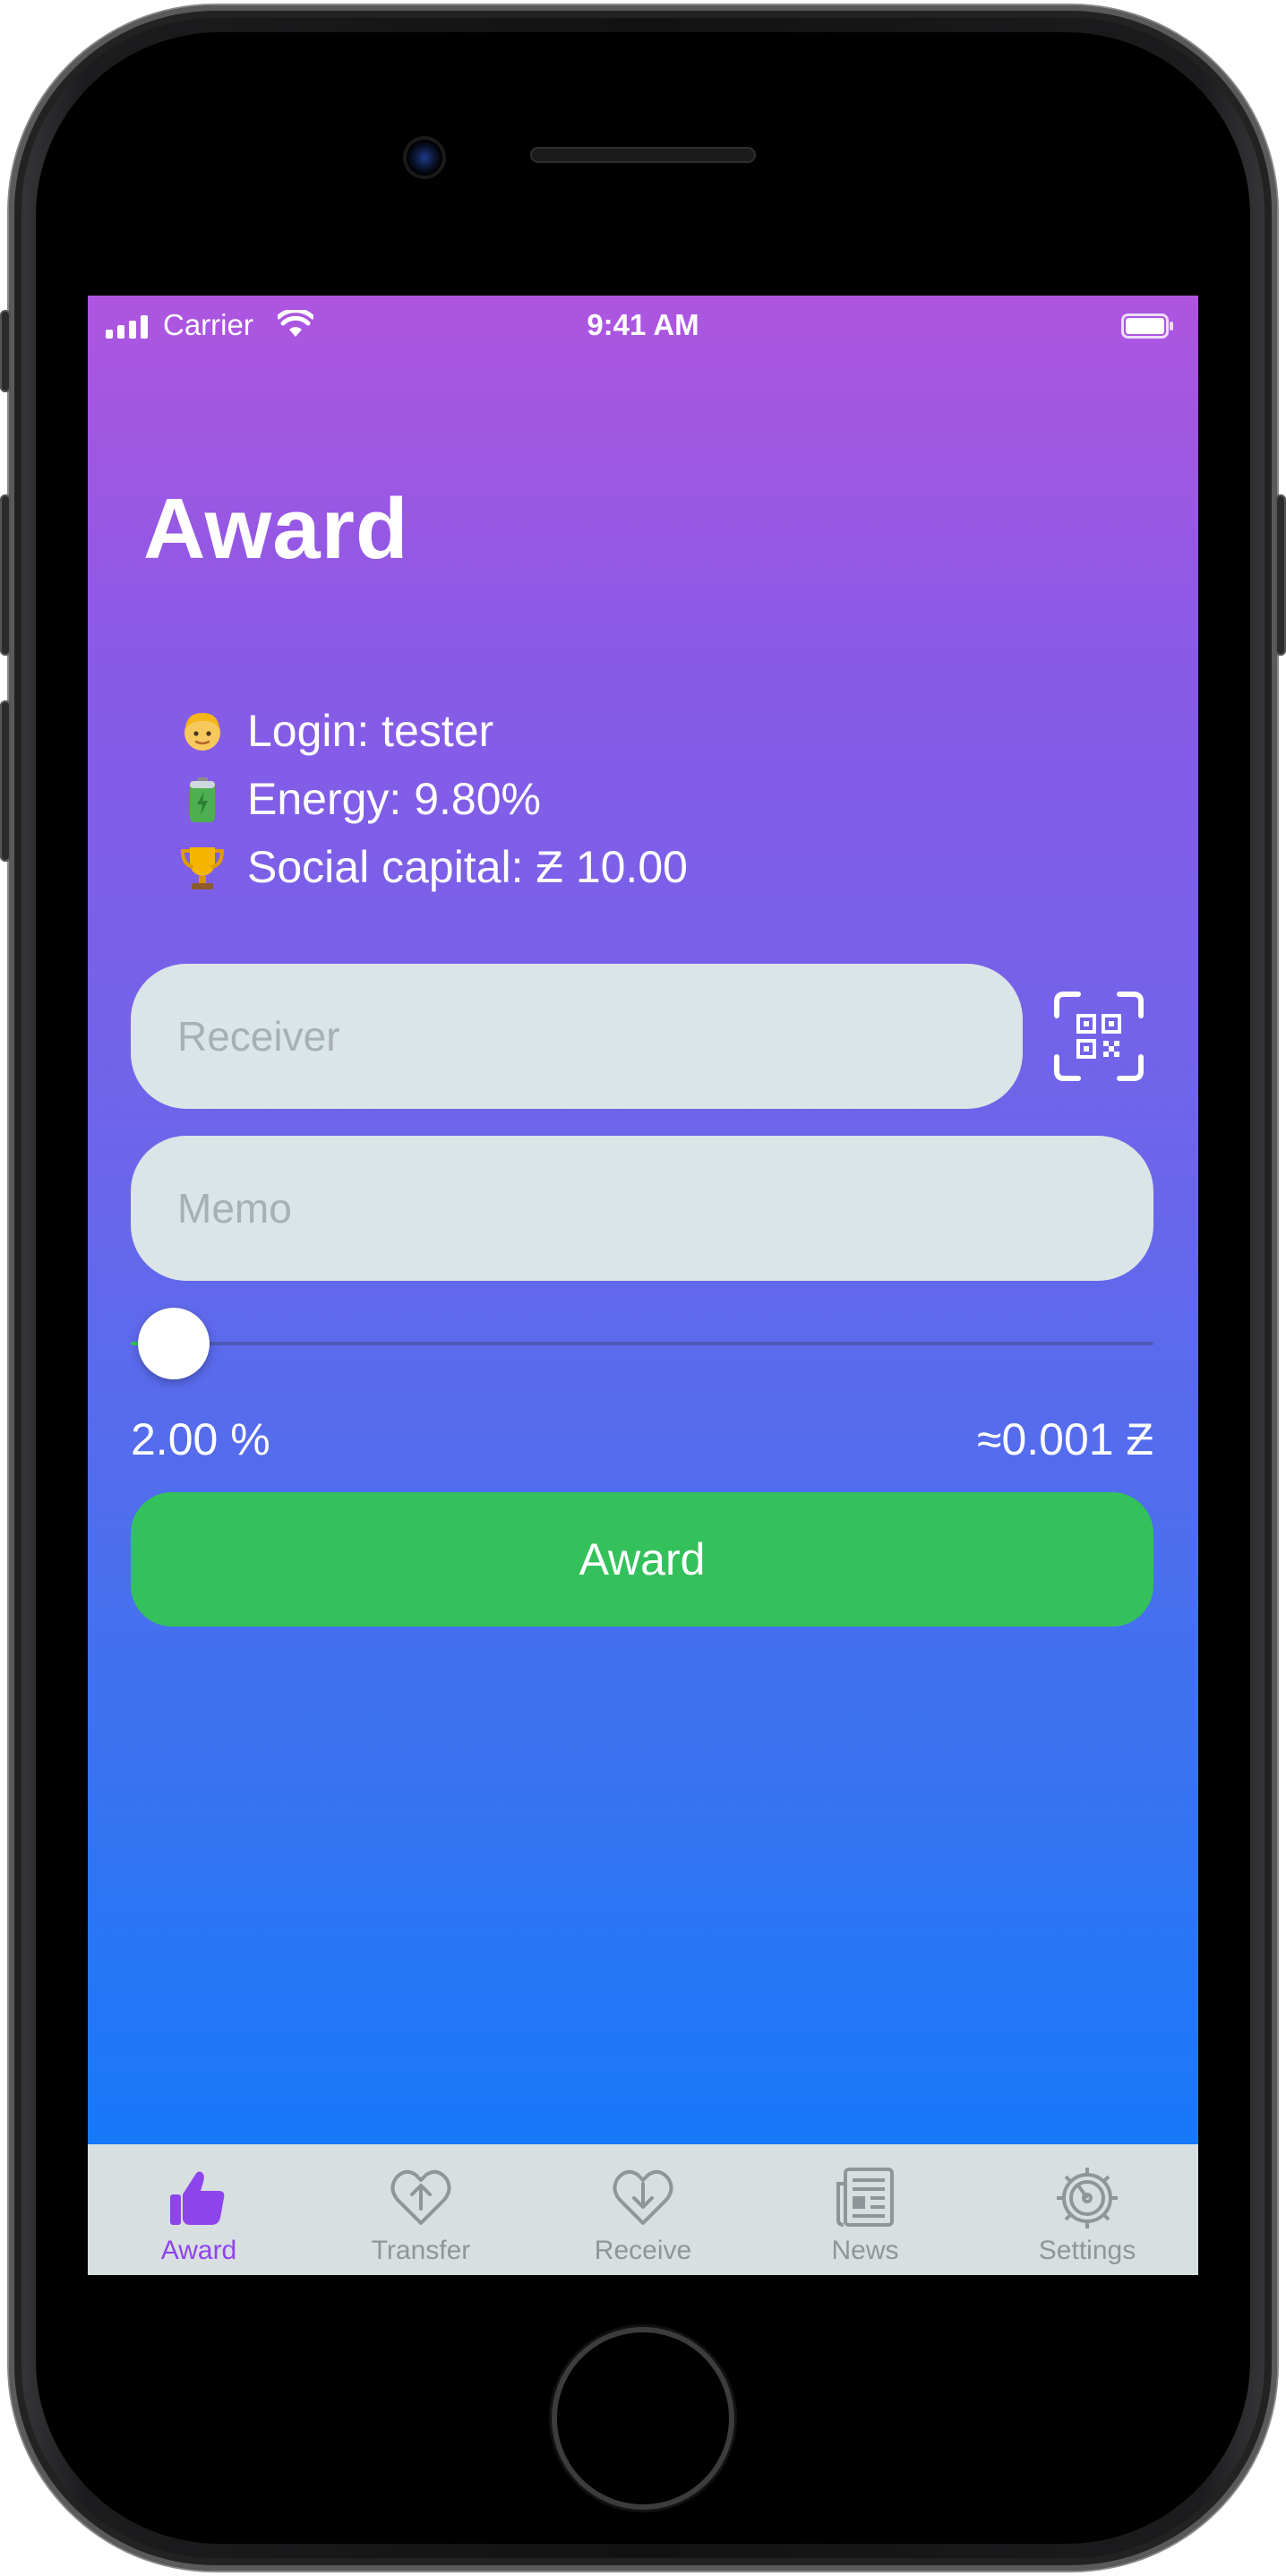 The height and width of the screenshot is (2576, 1286). Describe the element at coordinates (643, 155) in the screenshot. I see `earpiece-speaker` at that location.